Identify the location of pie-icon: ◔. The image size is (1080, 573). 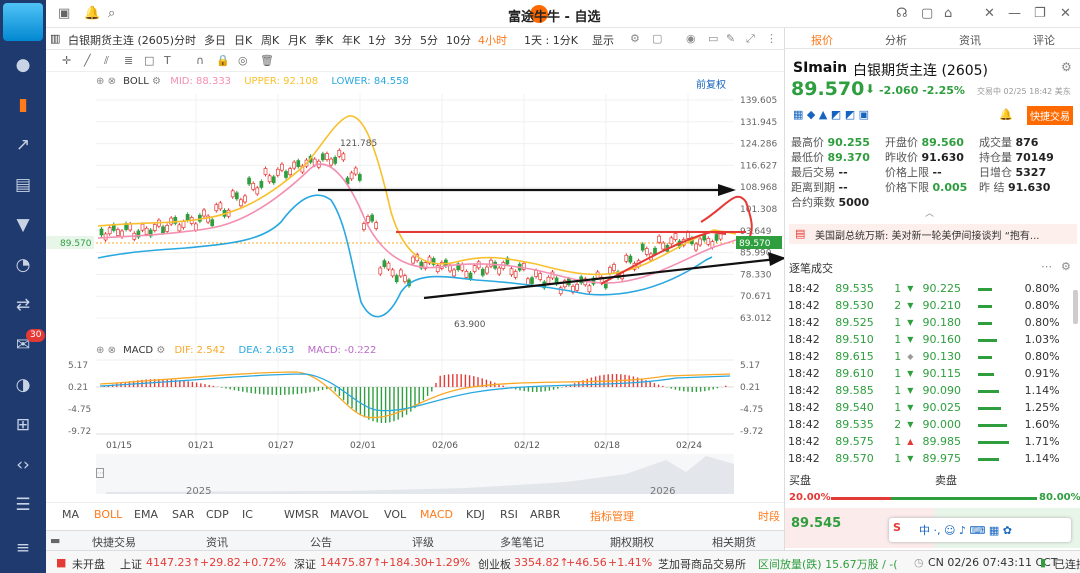
(23, 265).